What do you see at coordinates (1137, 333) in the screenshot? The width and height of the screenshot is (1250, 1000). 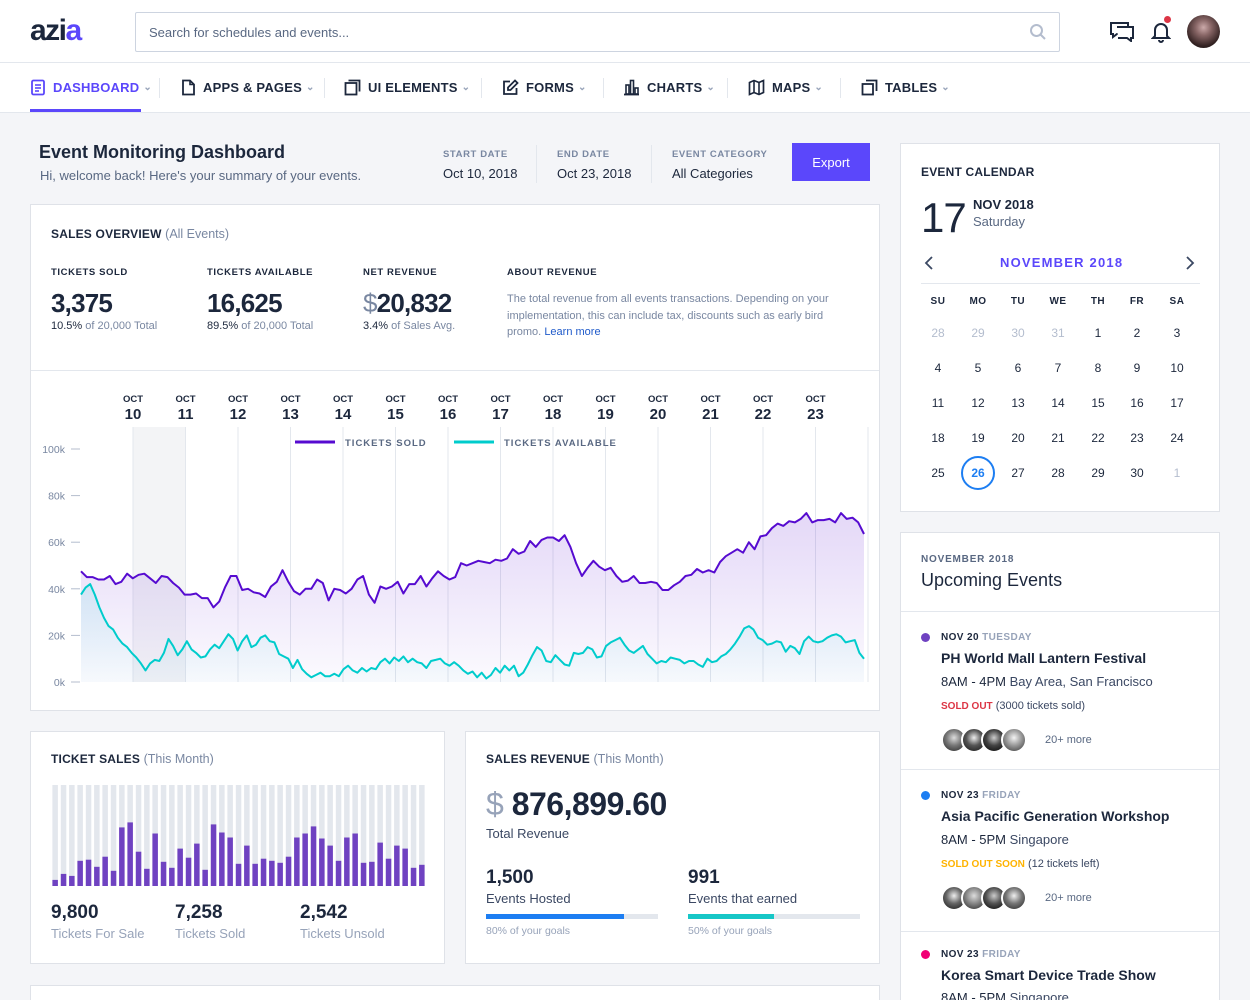 I see `calendar-day: 2` at bounding box center [1137, 333].